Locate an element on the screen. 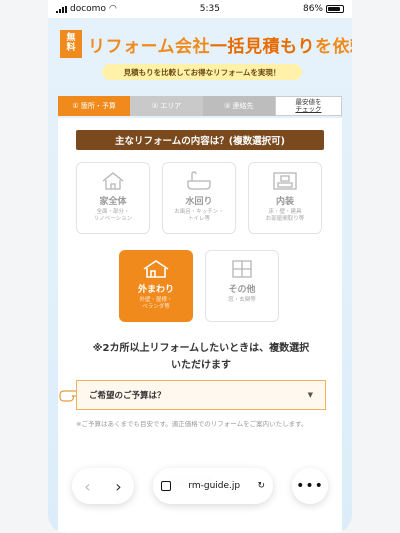  nav-controls: ‹ › is located at coordinates (103, 486).